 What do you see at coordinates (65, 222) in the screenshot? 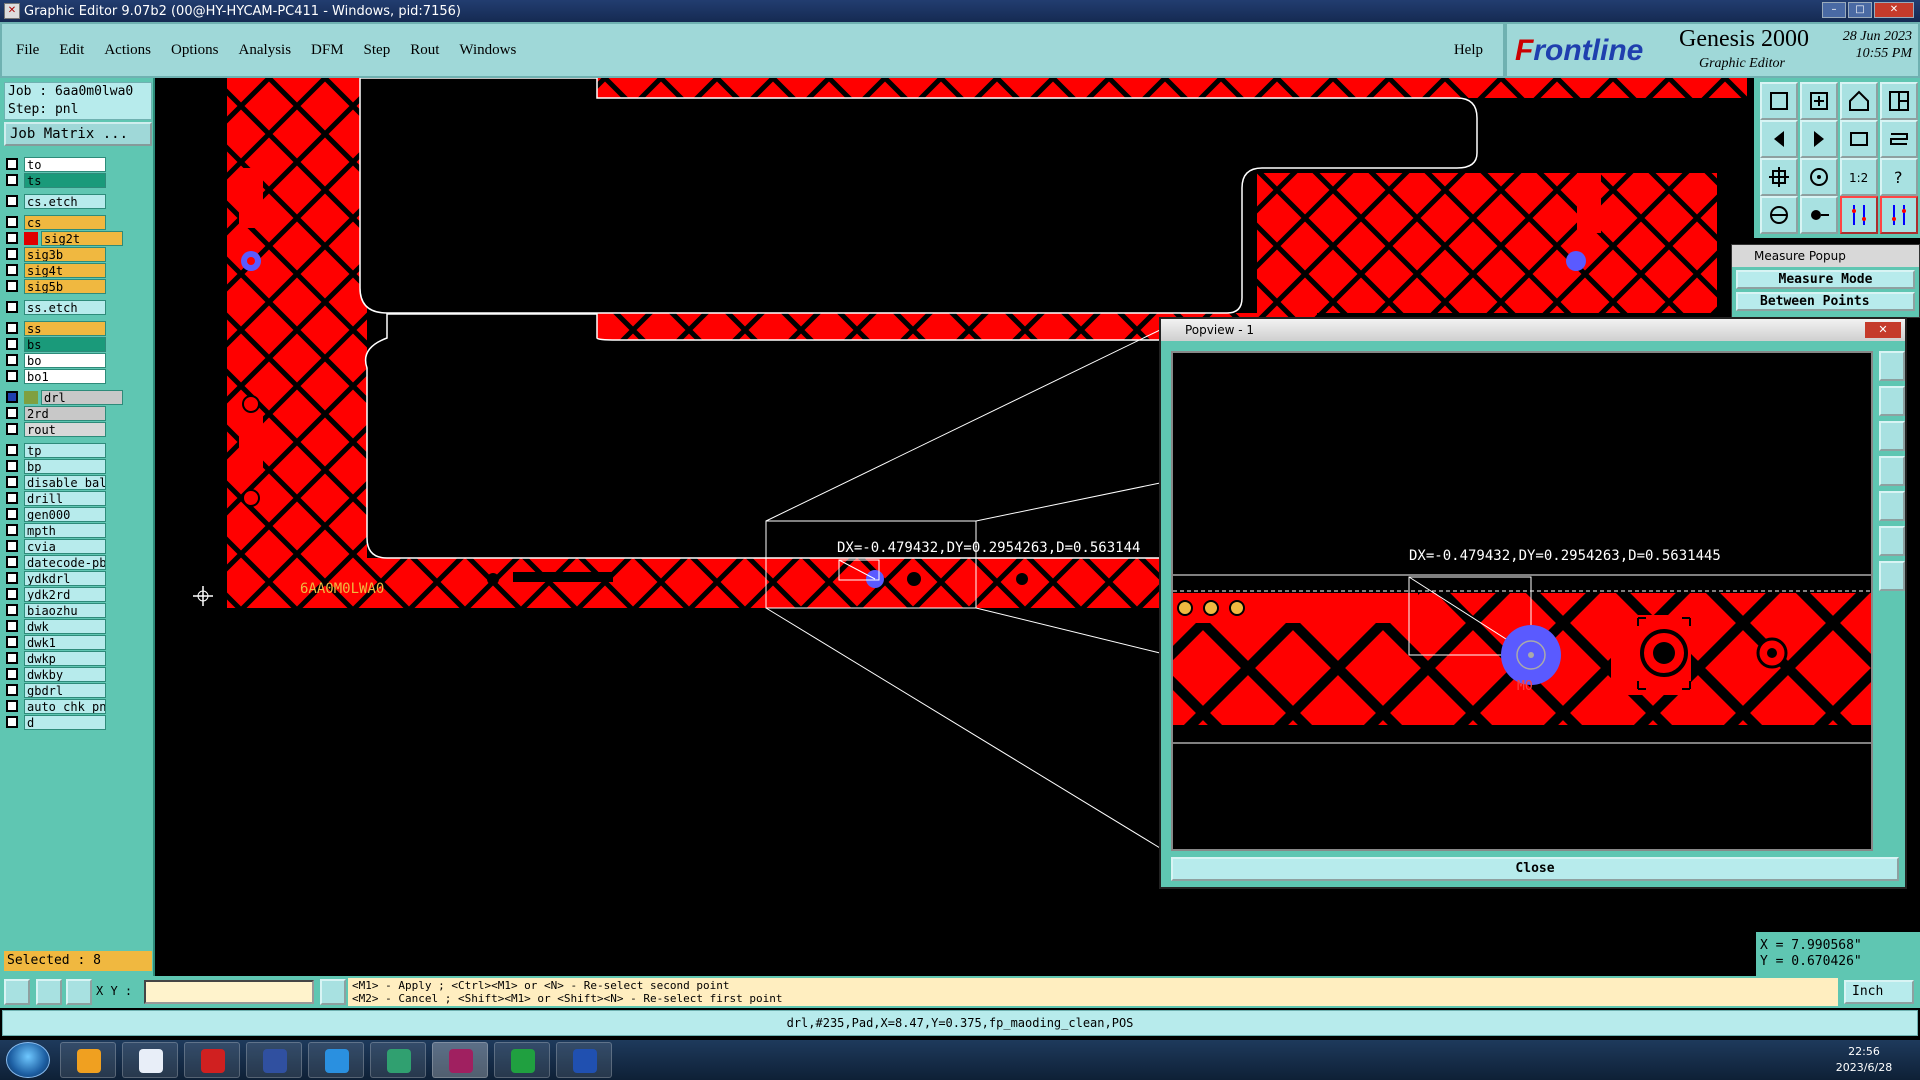
I see `layer-name: cs` at bounding box center [65, 222].